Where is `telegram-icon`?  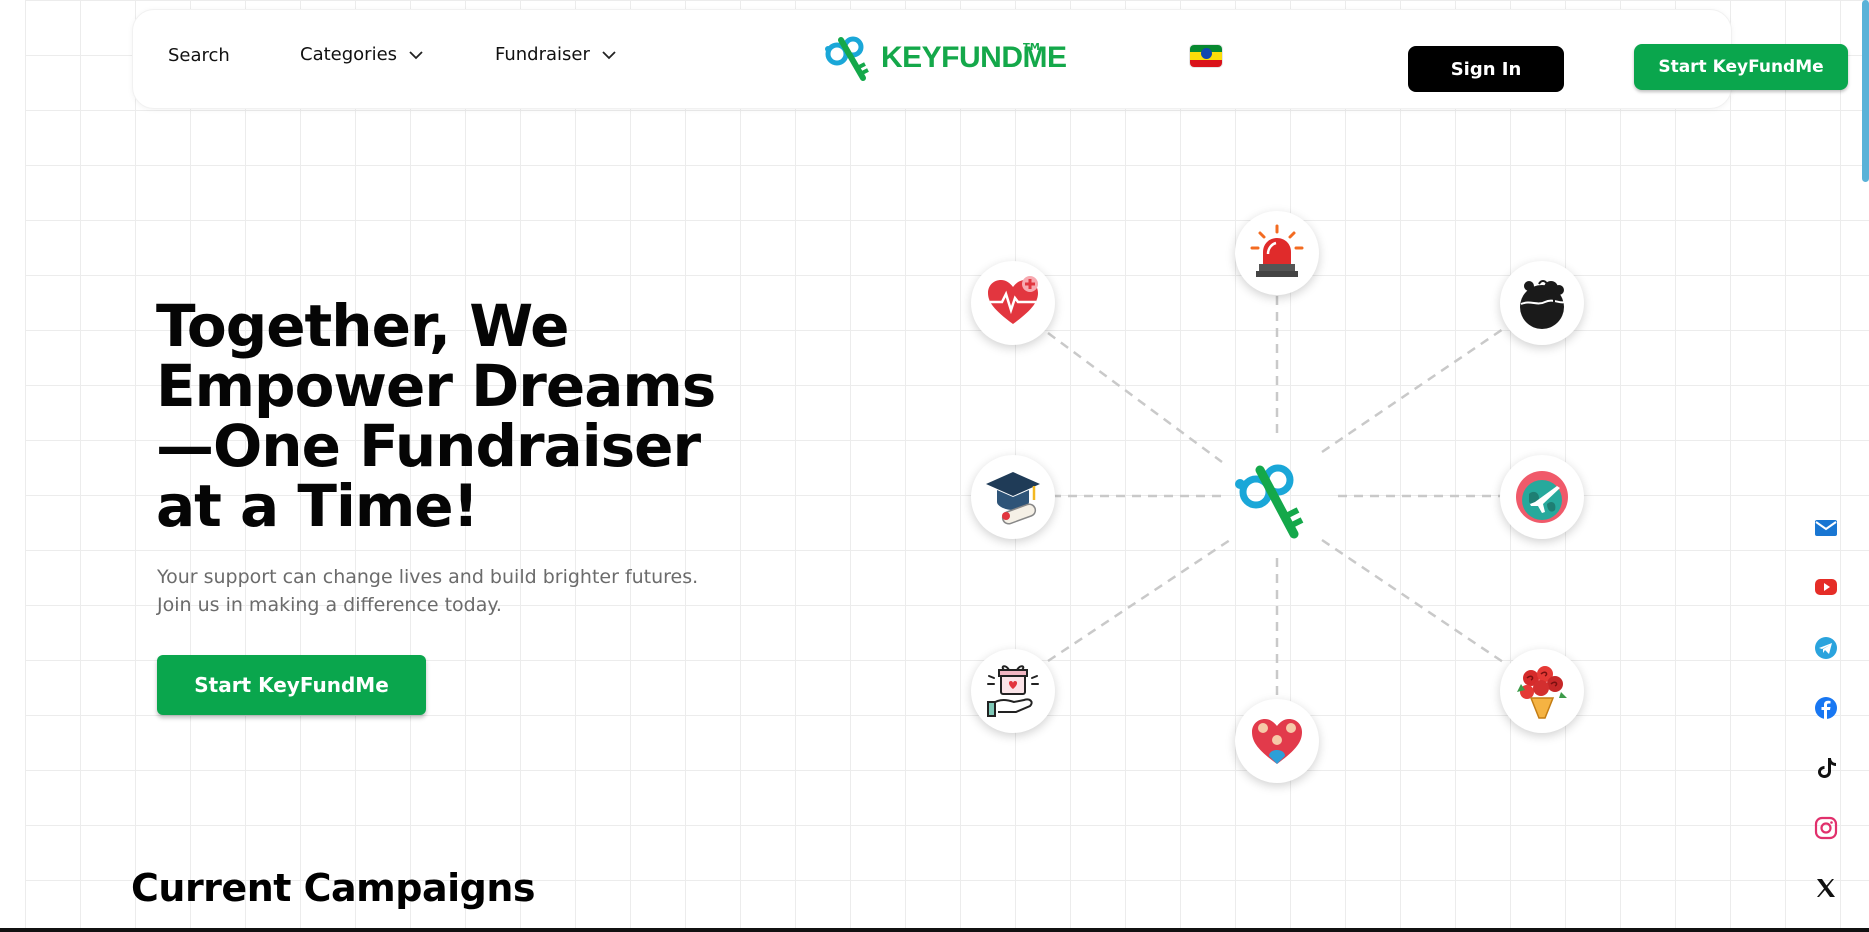 telegram-icon is located at coordinates (1826, 648).